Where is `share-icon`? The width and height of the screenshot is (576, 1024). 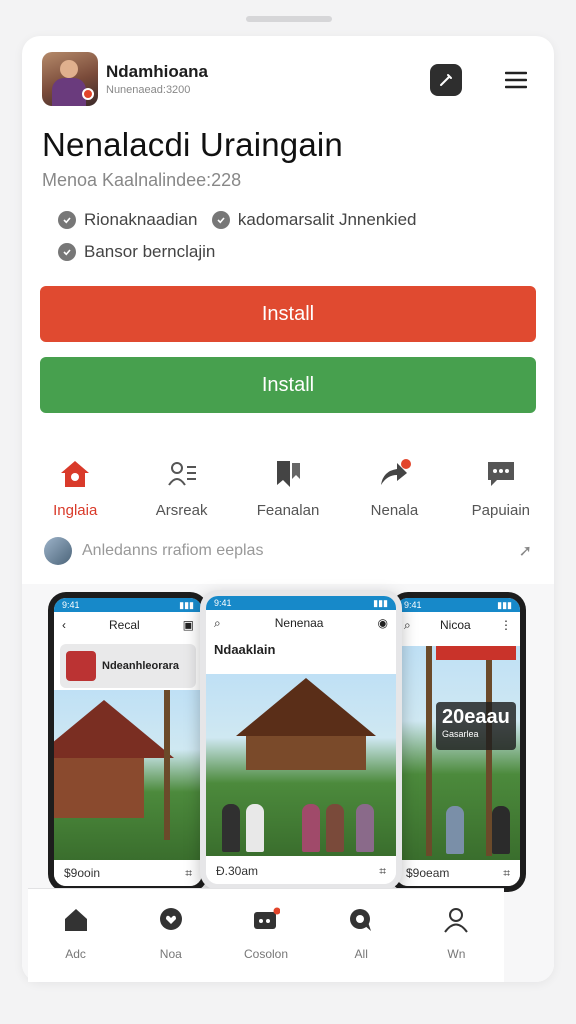 share-icon is located at coordinates (394, 474).